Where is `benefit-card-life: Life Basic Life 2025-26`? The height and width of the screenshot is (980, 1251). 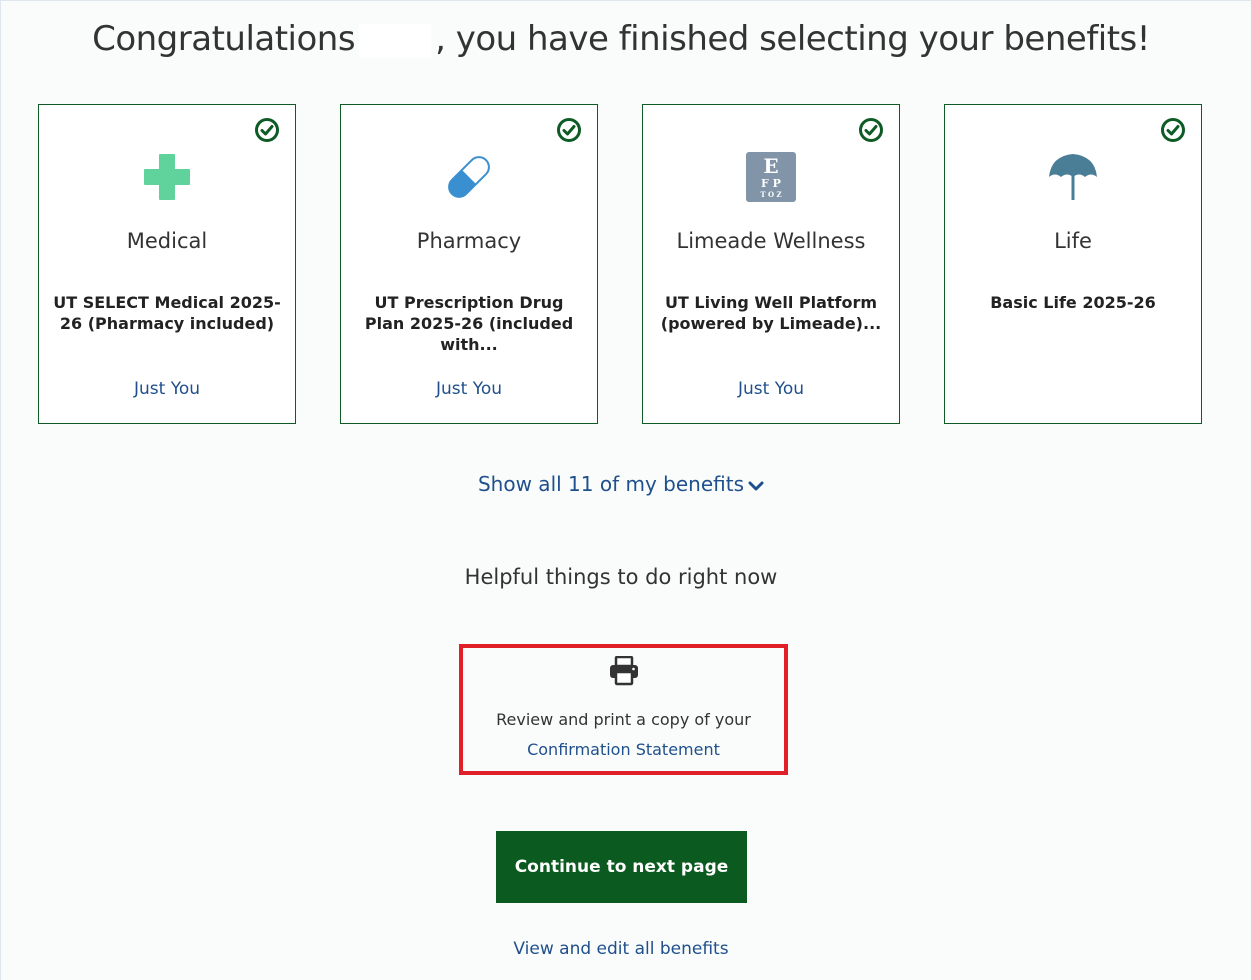 benefit-card-life: Life Basic Life 2025-26 is located at coordinates (1073, 264).